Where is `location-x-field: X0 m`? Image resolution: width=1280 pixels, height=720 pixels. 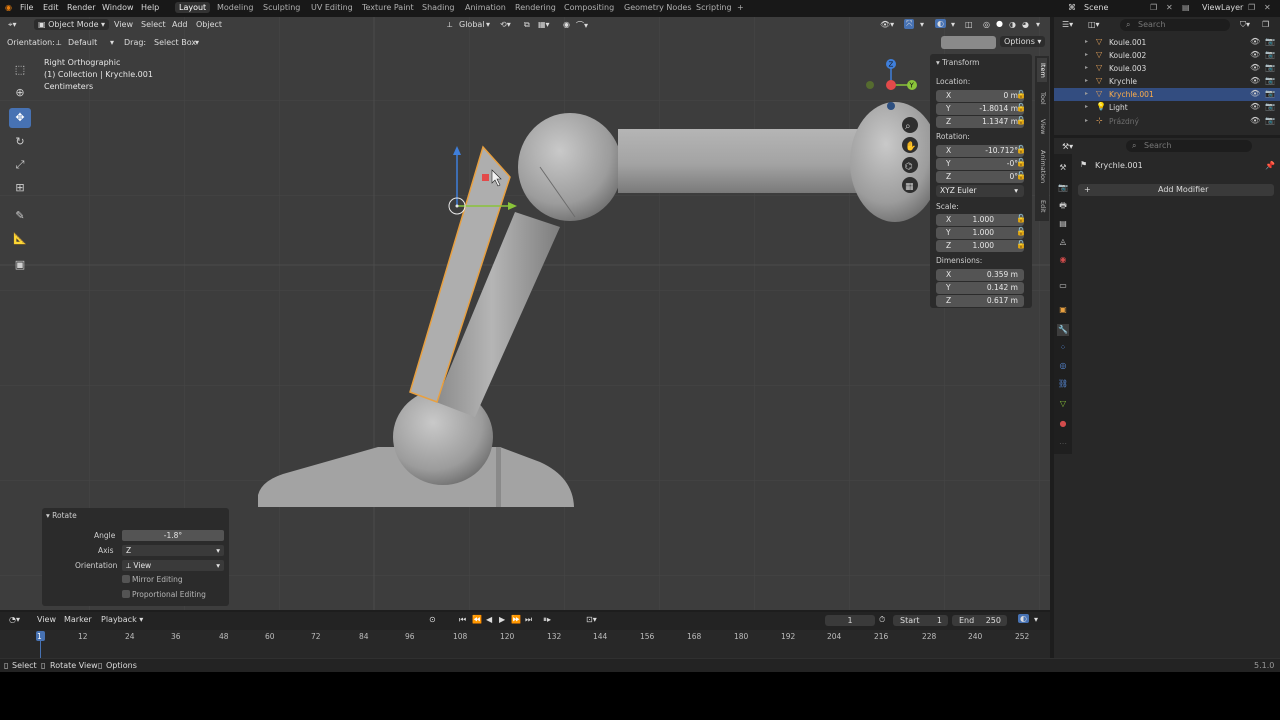 location-x-field: X0 m is located at coordinates (980, 96).